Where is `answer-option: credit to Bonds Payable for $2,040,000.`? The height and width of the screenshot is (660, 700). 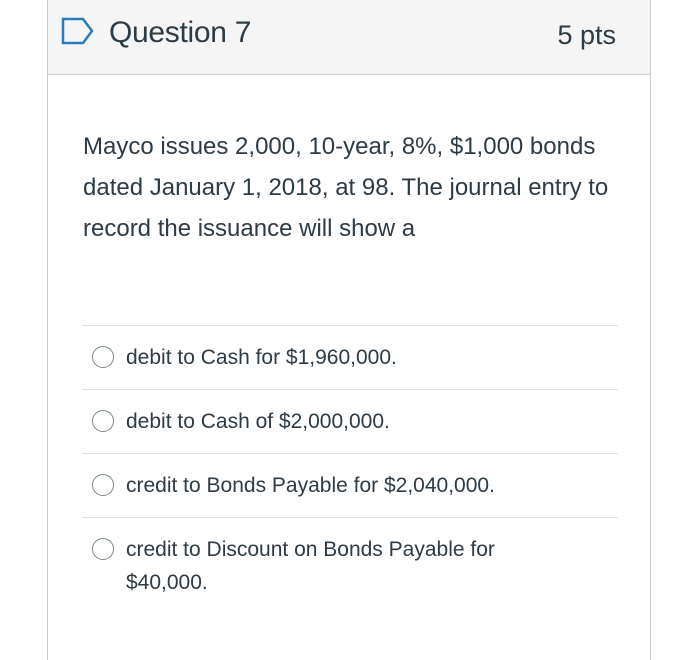
answer-option: credit to Bonds Payable for $2,040,000. is located at coordinates (350, 485).